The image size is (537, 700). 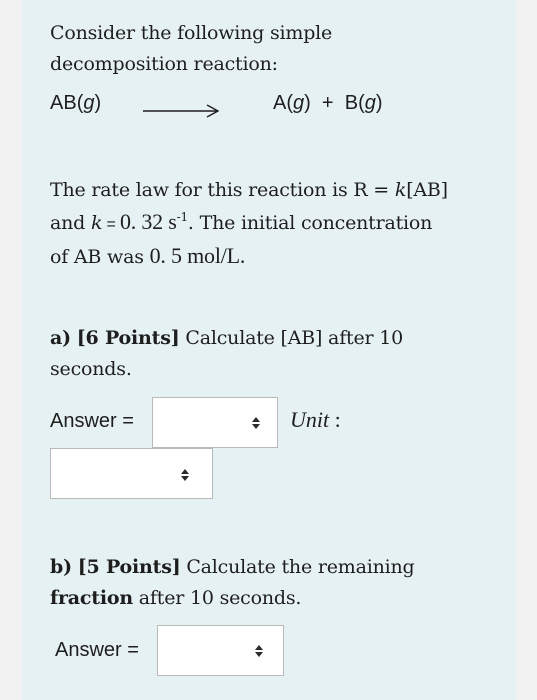 I want to click on concentration-unit: mol/L., so click(x=213, y=255).